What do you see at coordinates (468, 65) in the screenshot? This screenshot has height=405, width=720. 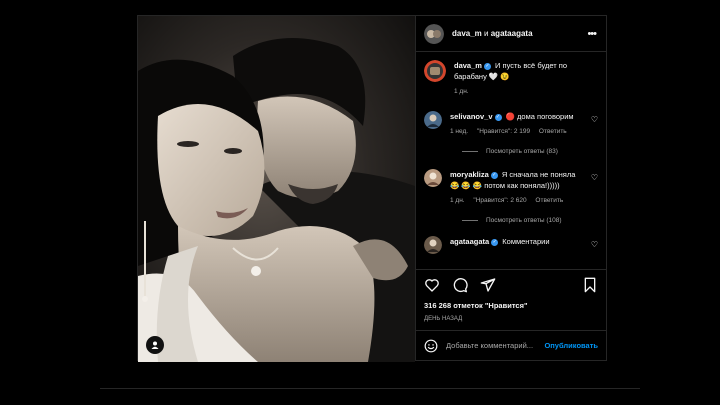 I see `caption-username: dava_m` at bounding box center [468, 65].